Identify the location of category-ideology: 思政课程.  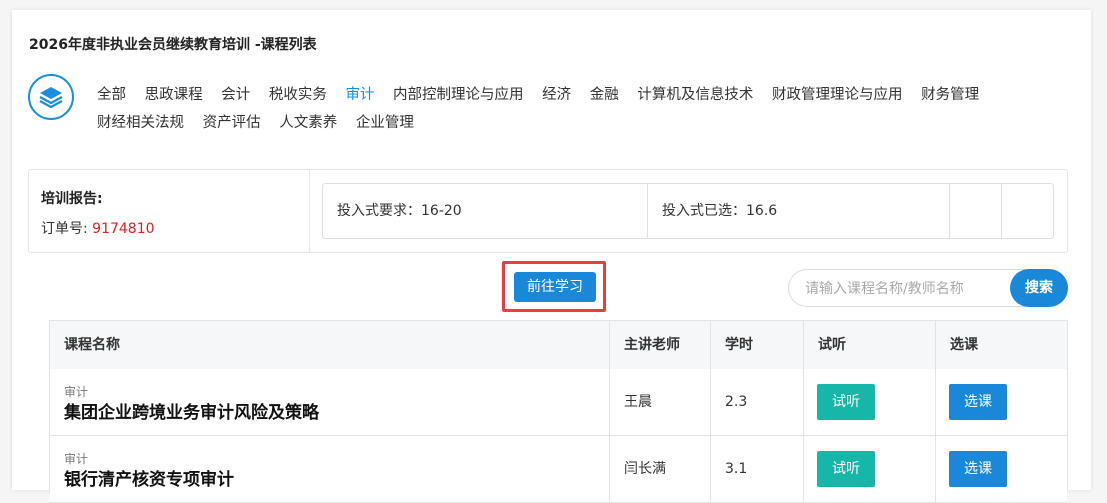
(174, 95).